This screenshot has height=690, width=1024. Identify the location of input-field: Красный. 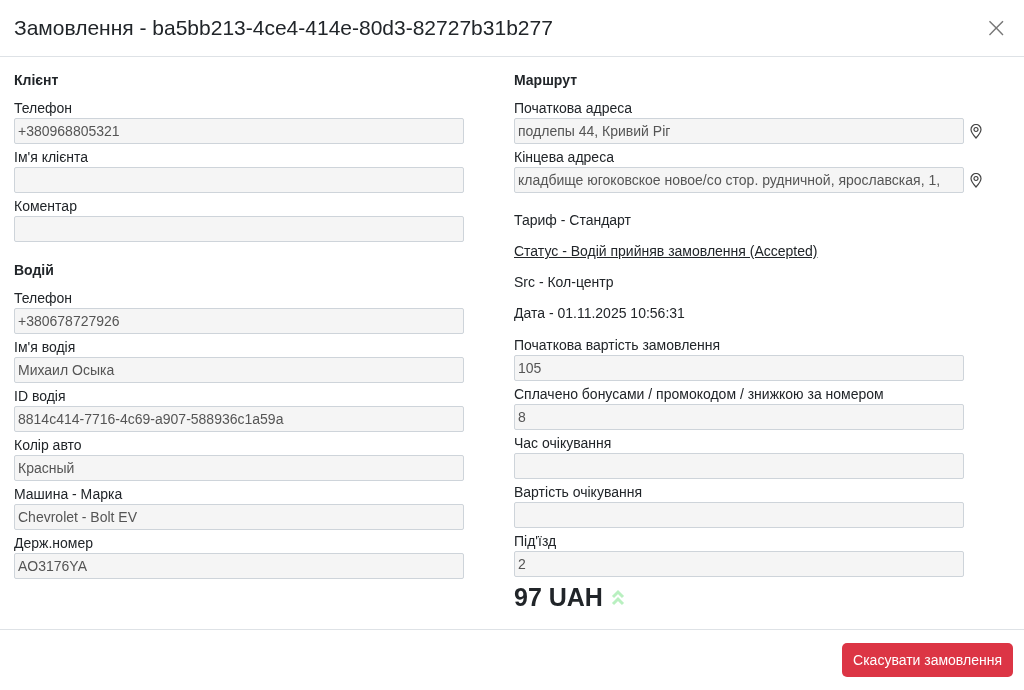
(239, 468).